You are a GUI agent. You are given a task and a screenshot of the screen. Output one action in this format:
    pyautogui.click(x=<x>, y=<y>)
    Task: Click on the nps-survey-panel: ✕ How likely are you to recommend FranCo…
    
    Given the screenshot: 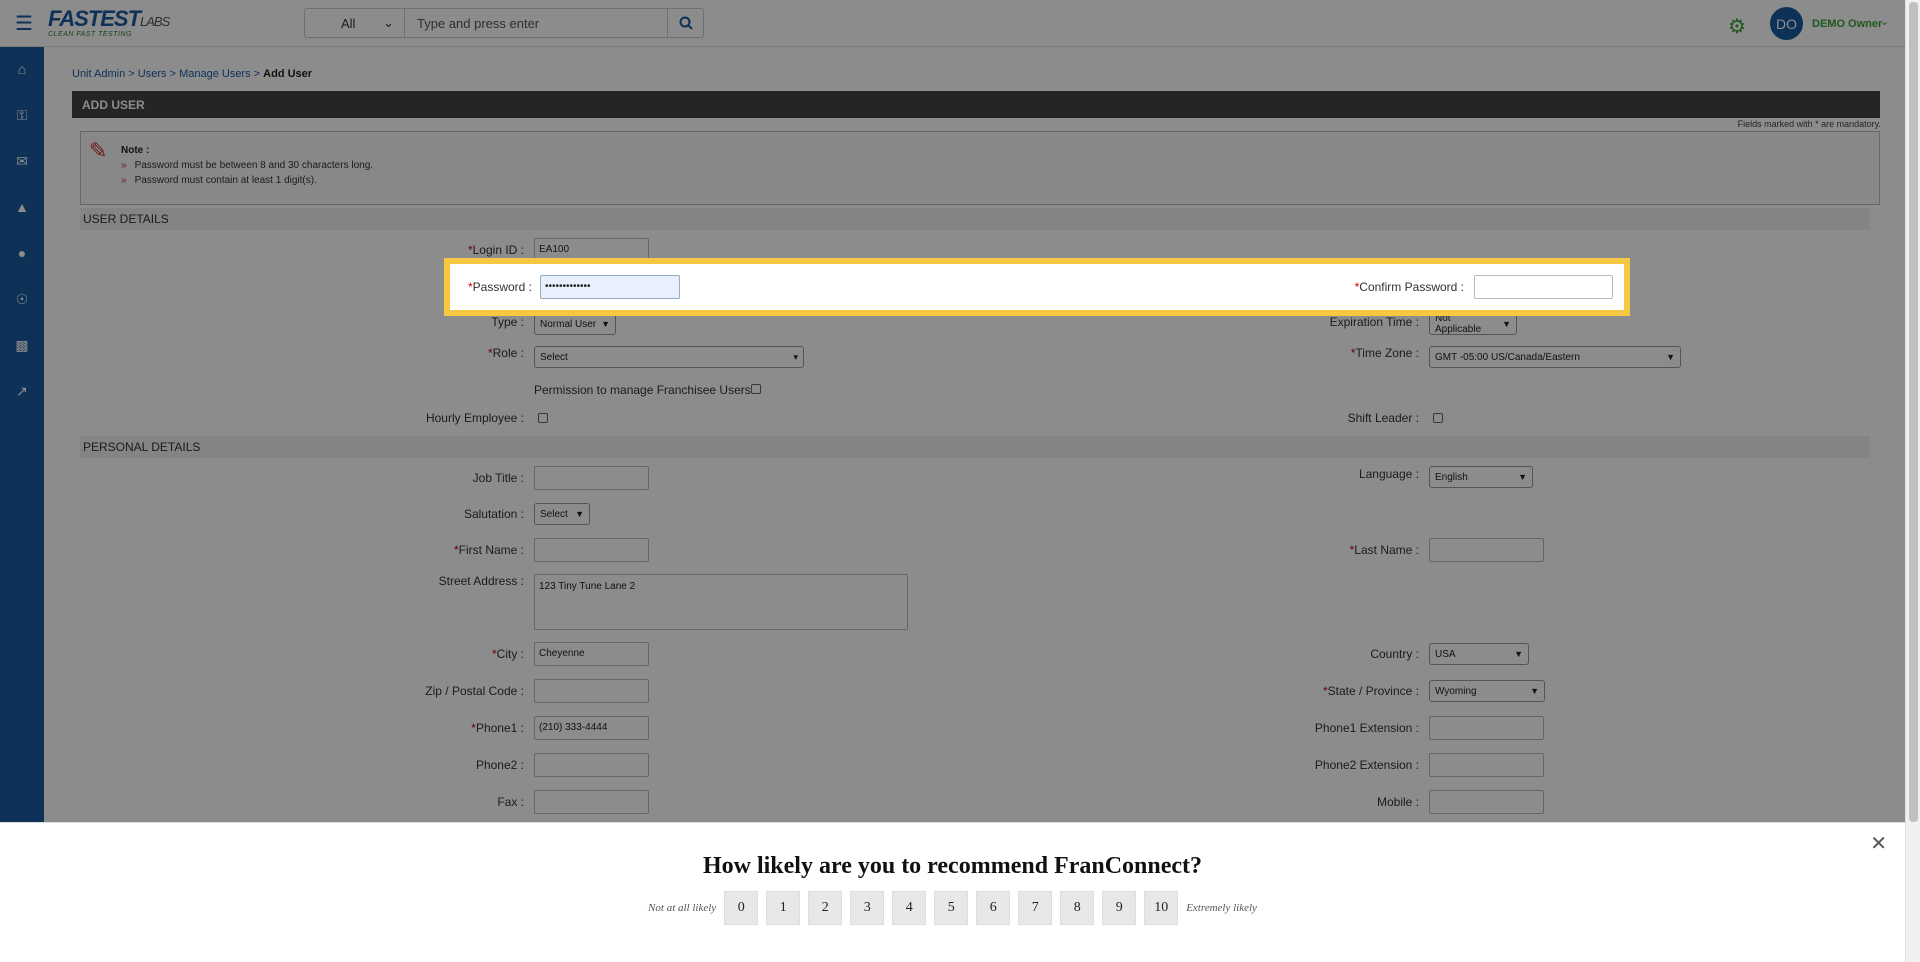 What is the action you would take?
    pyautogui.click(x=952, y=892)
    